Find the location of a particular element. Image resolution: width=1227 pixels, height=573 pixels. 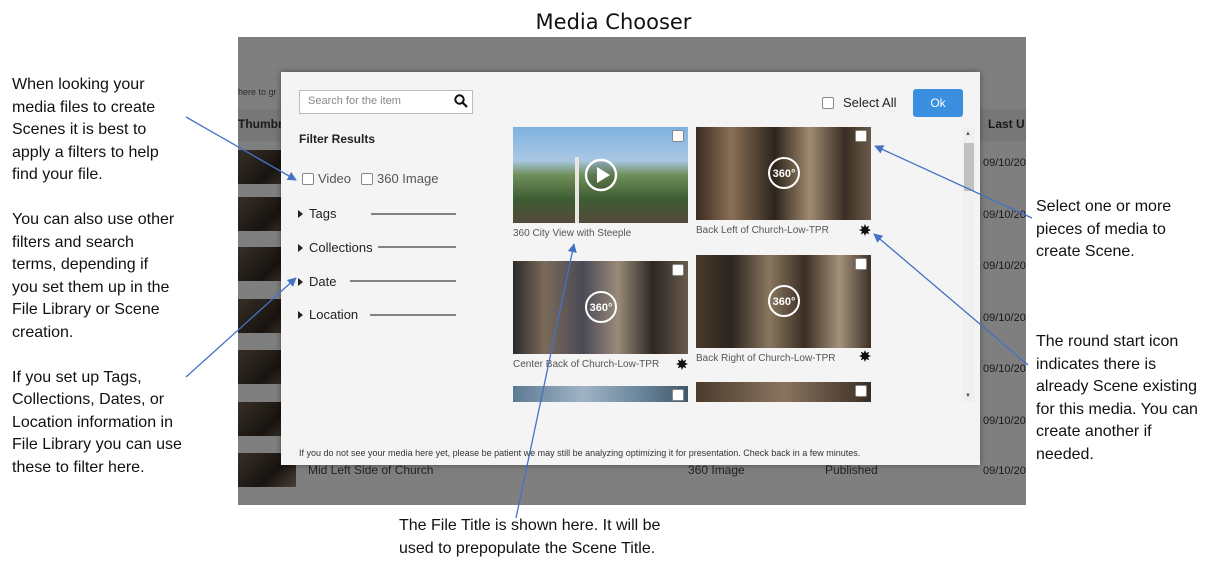

annotation-line: you set them up in the is located at coordinates (91, 287).